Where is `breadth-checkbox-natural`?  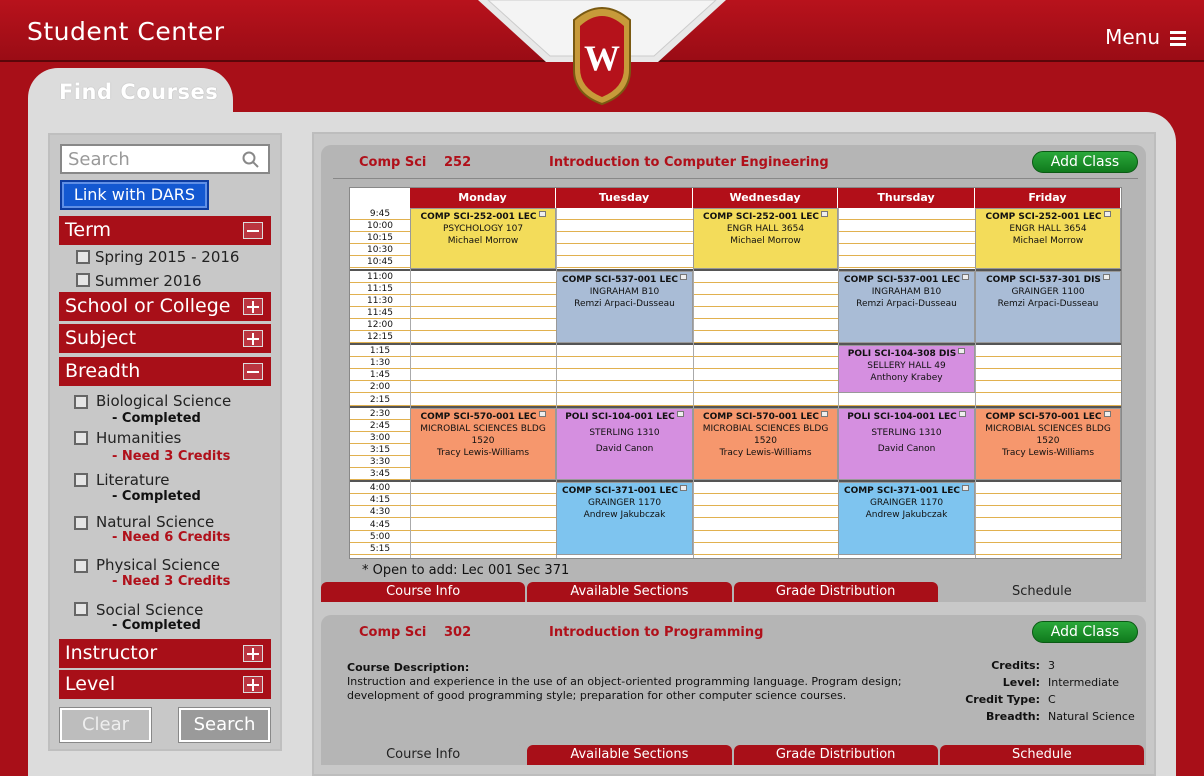 breadth-checkbox-natural is located at coordinates (81, 523).